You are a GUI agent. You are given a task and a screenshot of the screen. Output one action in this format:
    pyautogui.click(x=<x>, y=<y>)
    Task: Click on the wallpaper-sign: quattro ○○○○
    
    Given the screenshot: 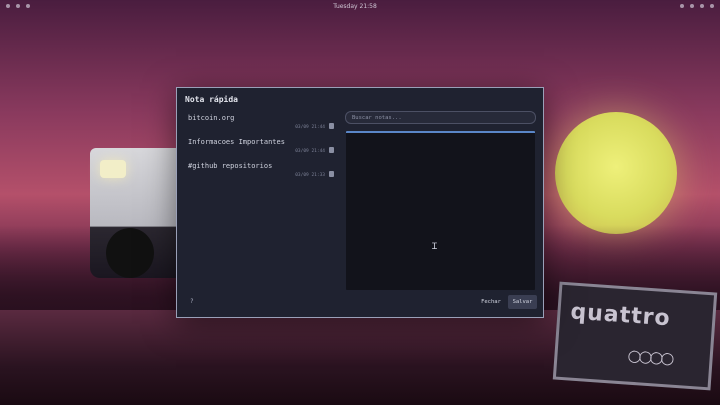 What is the action you would take?
    pyautogui.click(x=635, y=336)
    